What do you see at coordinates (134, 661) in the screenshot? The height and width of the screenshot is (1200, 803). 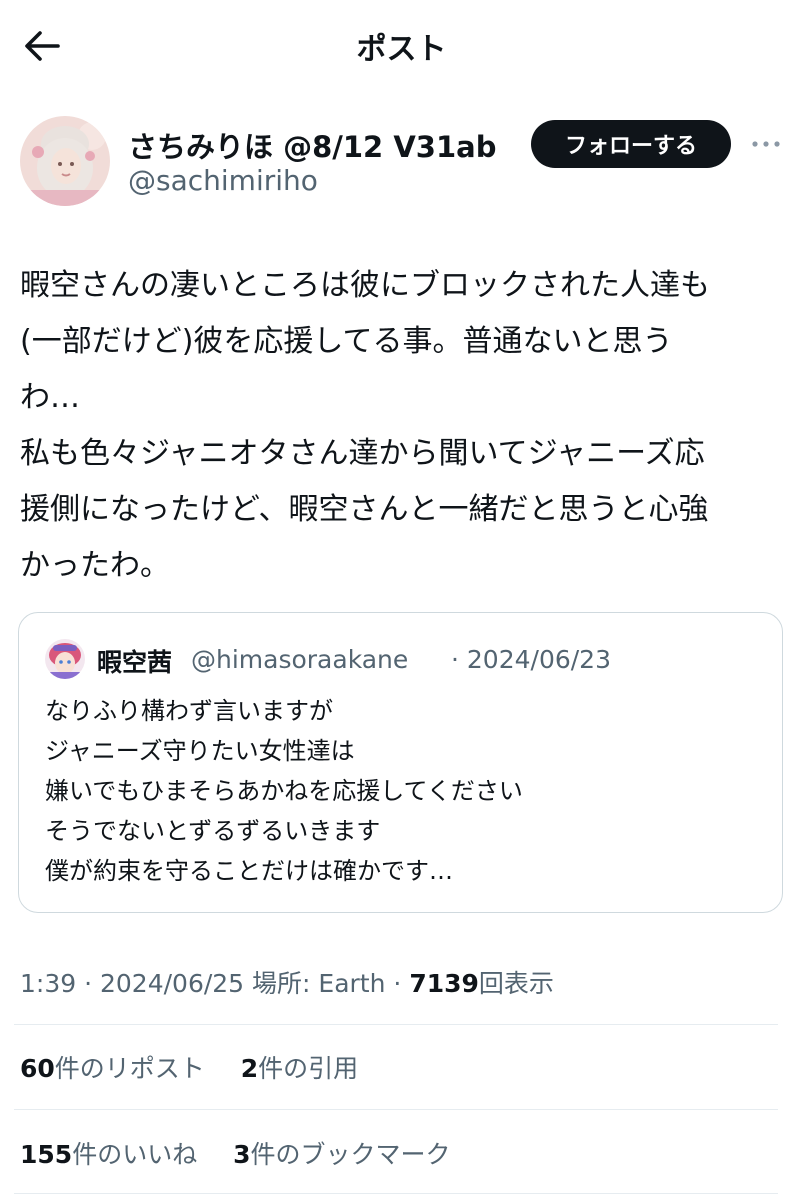 I see `quoted-author-name: 暇空茜` at bounding box center [134, 661].